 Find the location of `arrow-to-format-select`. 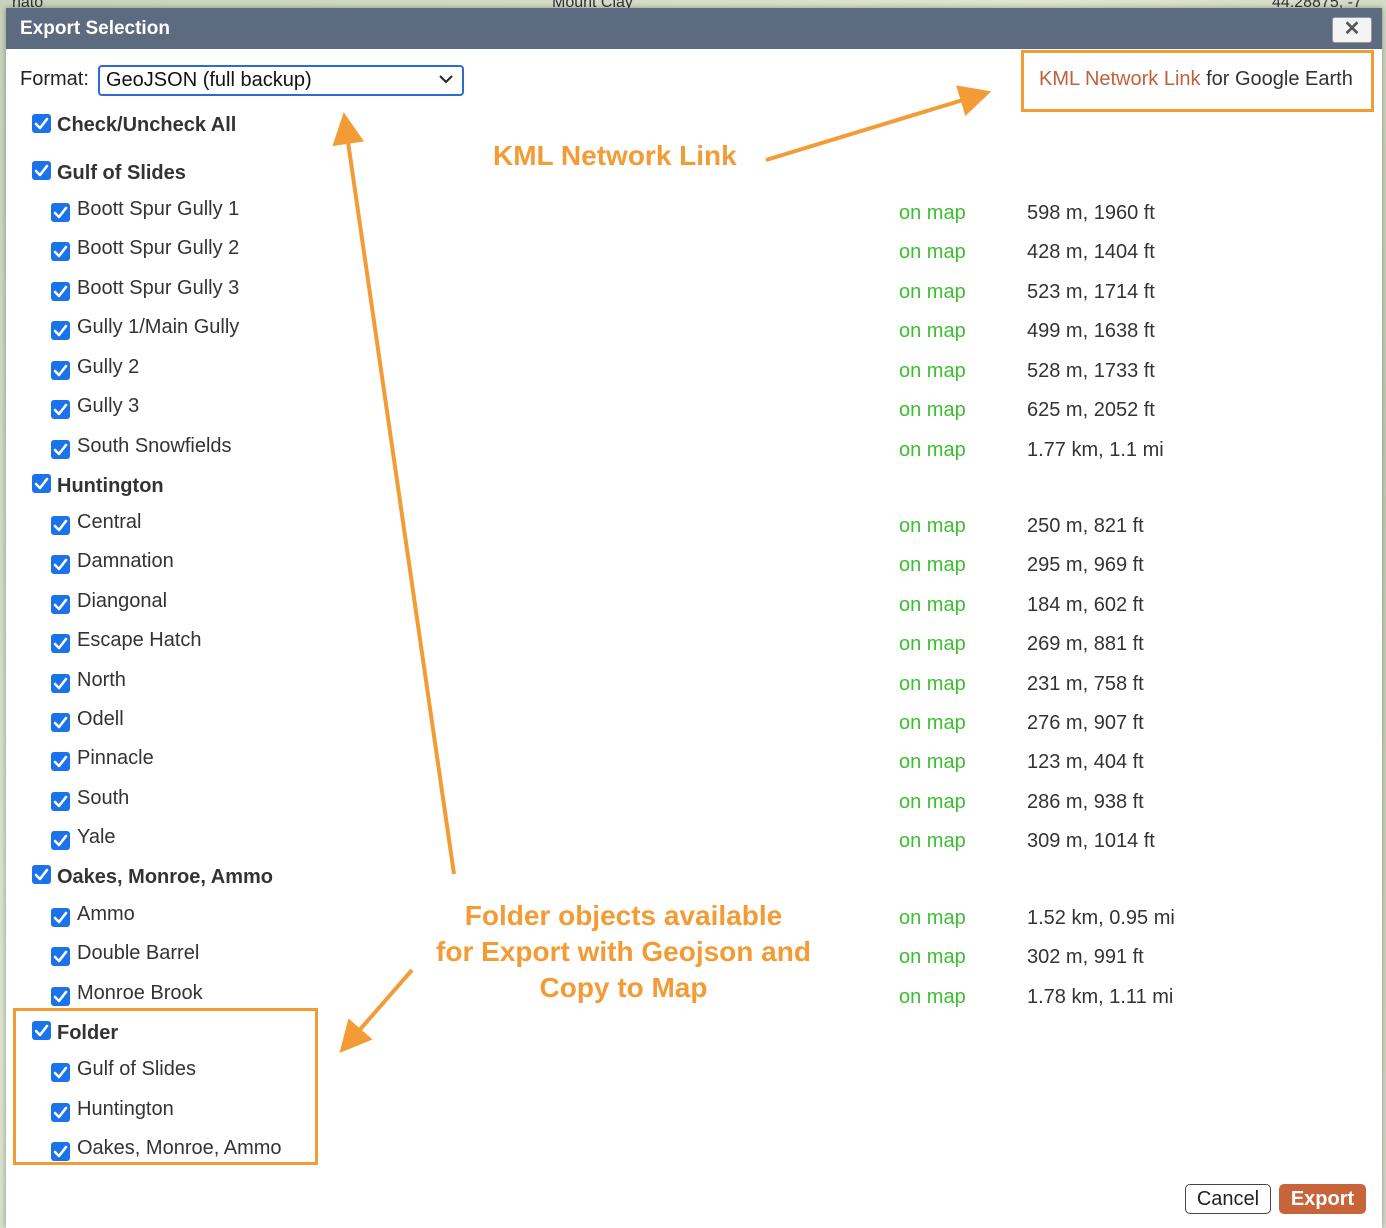

arrow-to-format-select is located at coordinates (394, 493).